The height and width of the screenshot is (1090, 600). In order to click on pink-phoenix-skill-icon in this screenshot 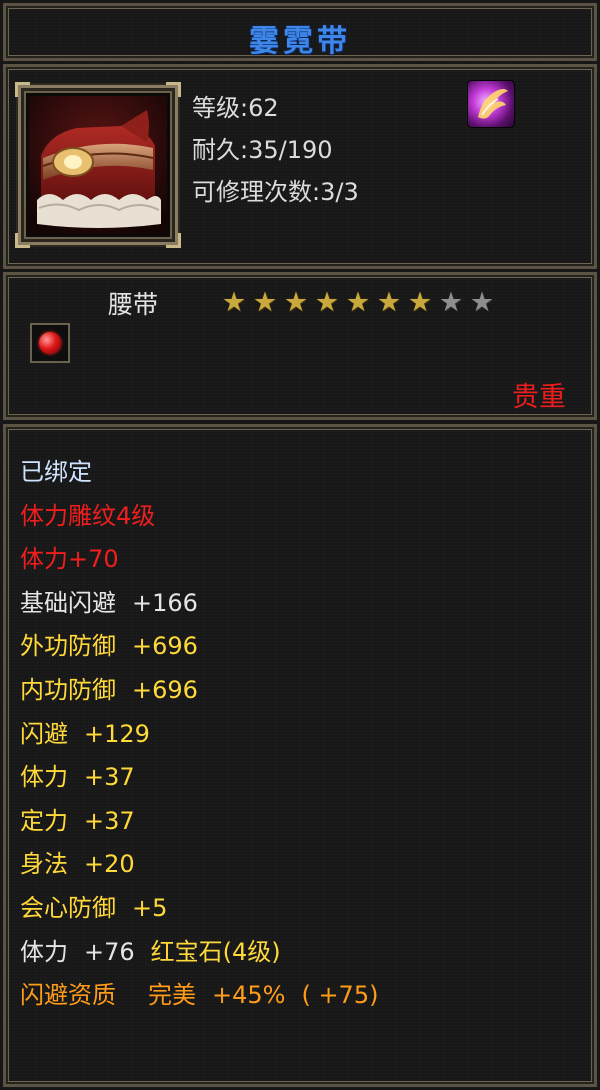, I will do `click(491, 104)`.